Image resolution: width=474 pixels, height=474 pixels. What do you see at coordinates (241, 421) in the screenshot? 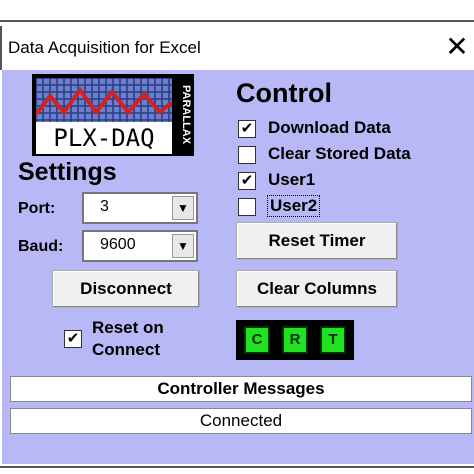
I see `status-message: Connected` at bounding box center [241, 421].